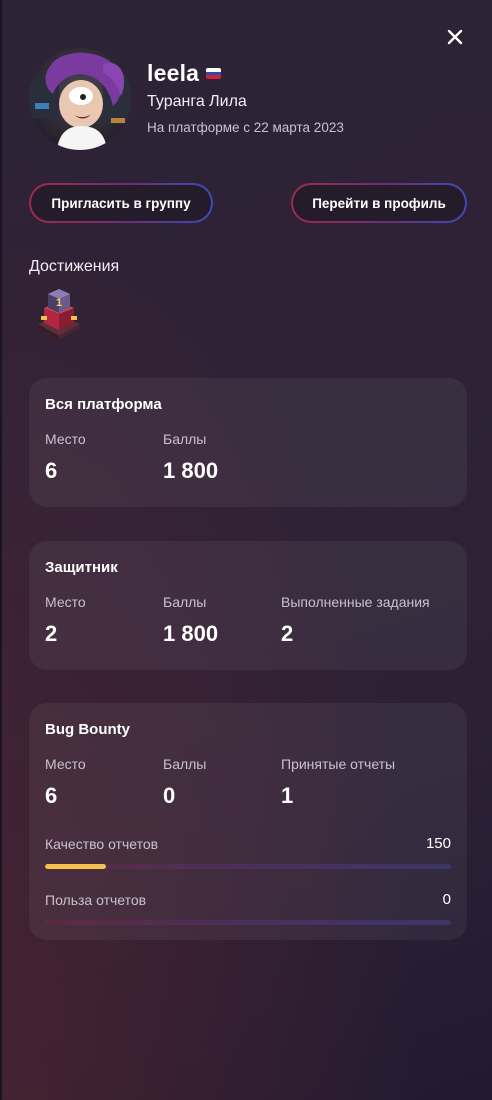  I want to click on stat-value: 1, so click(287, 795).